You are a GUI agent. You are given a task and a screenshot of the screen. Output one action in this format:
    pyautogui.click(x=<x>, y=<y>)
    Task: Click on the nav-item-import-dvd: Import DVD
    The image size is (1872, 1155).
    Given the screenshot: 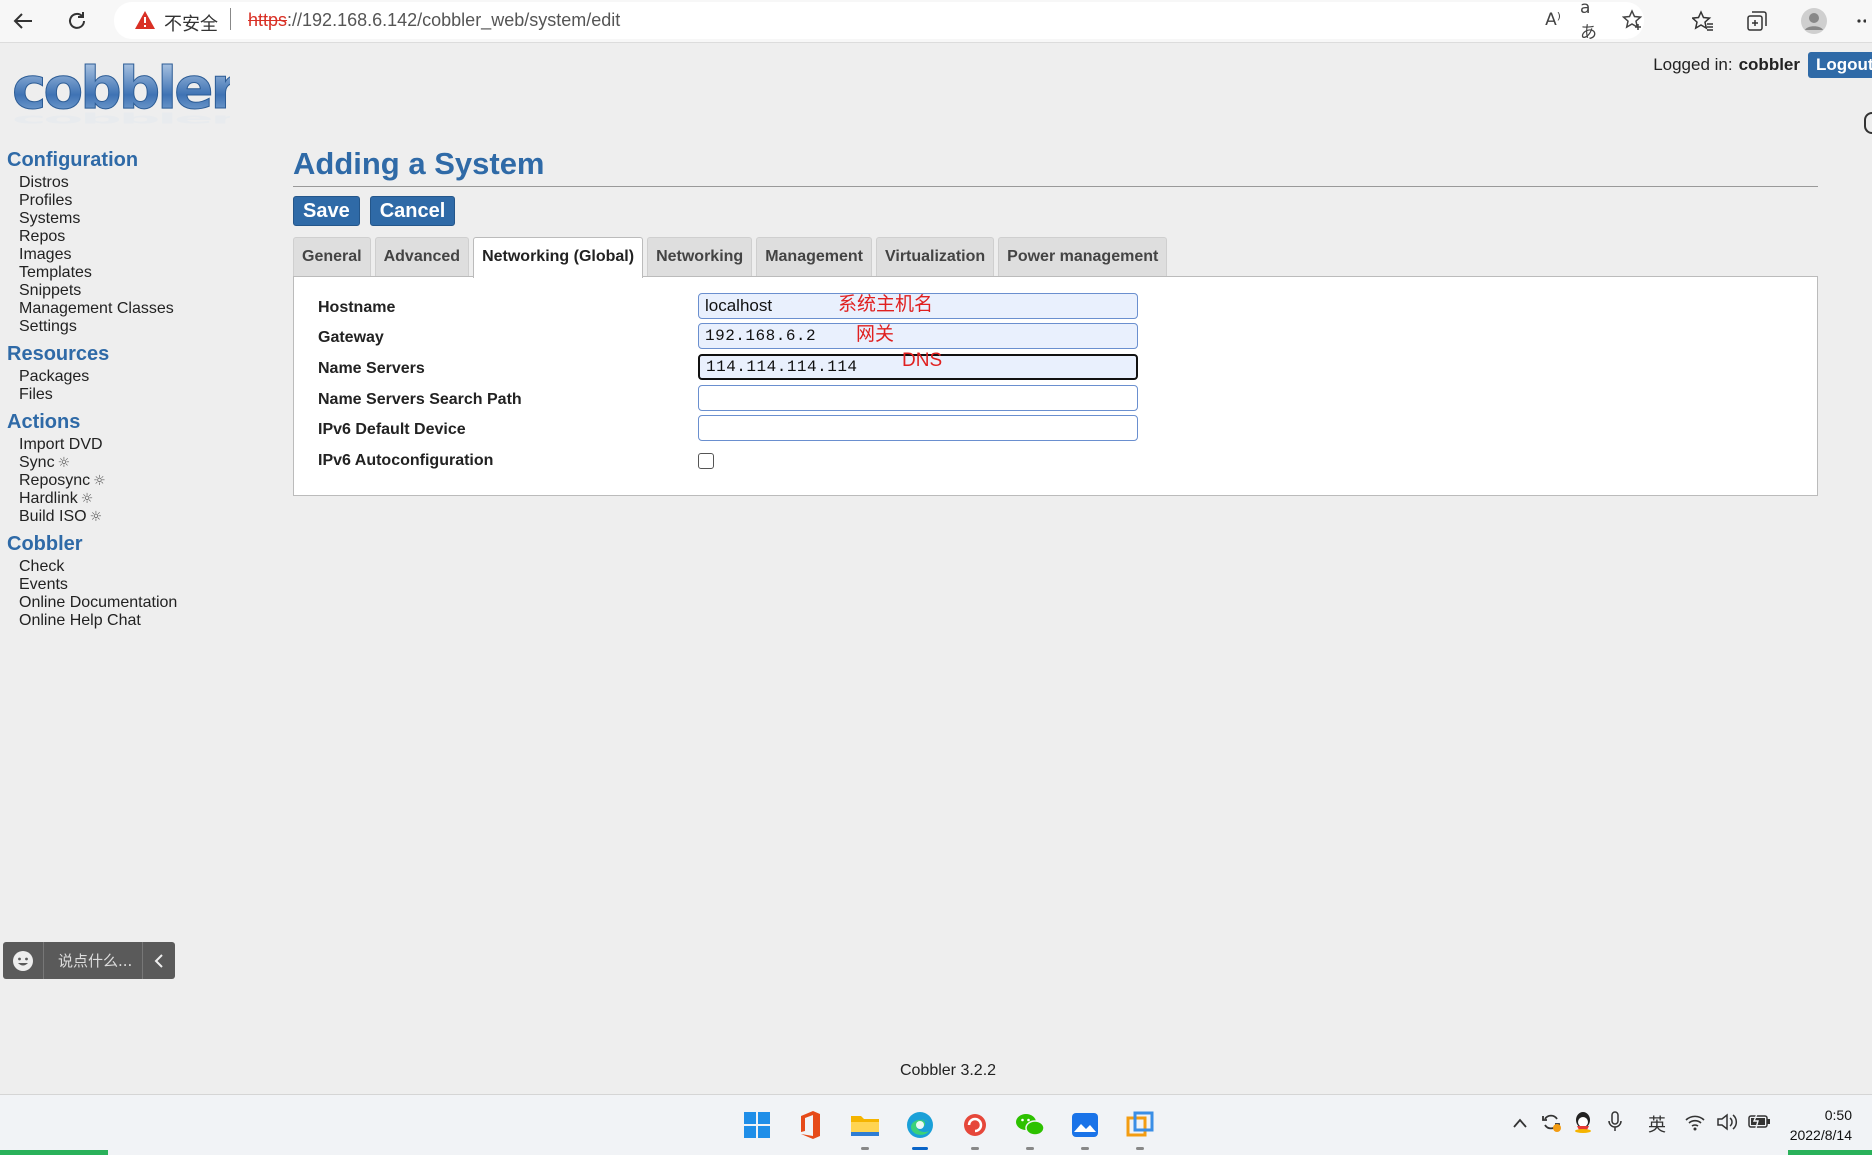 What is the action you would take?
    pyautogui.click(x=143, y=445)
    